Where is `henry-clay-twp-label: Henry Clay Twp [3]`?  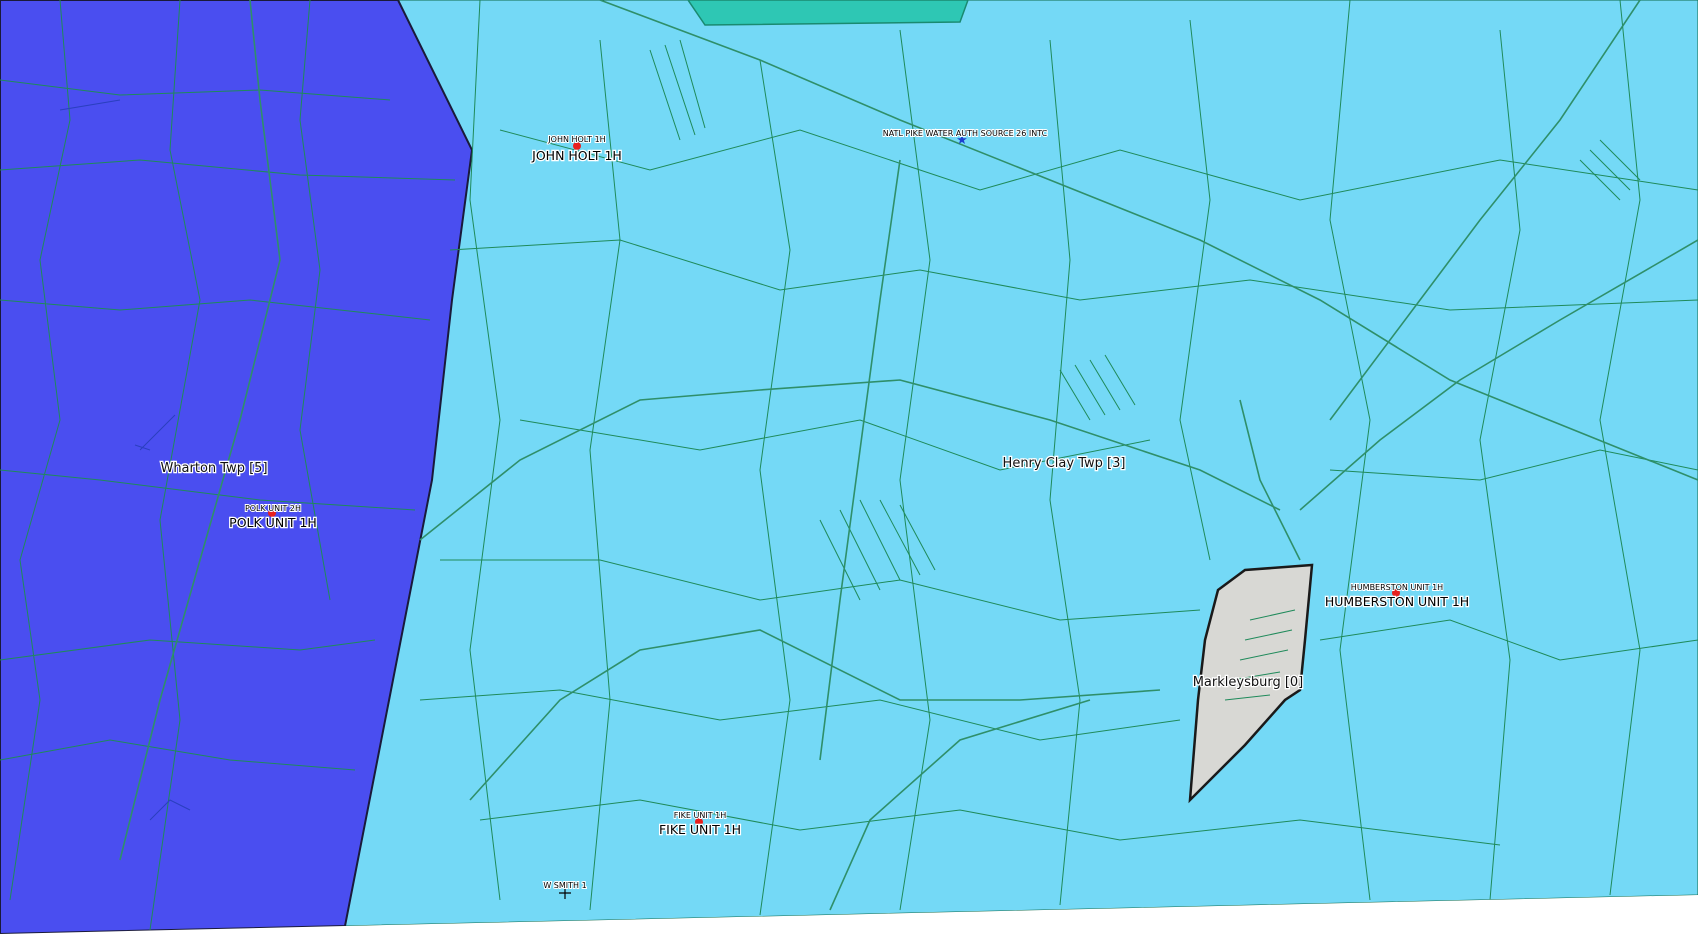
henry-clay-twp-label: Henry Clay Twp [3] is located at coordinates (1064, 463).